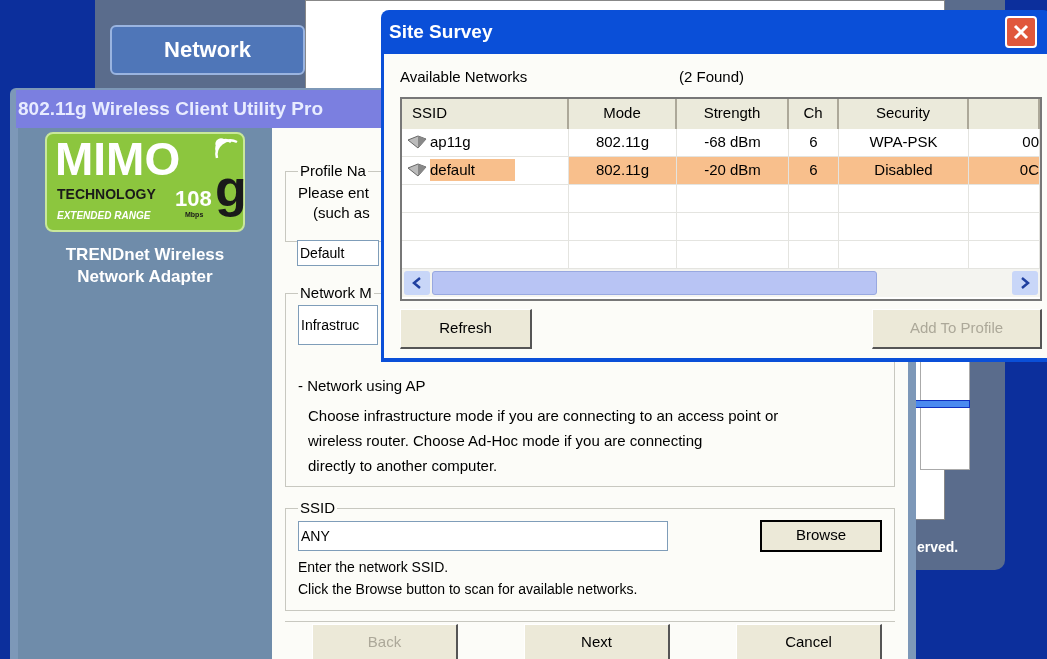 This screenshot has width=1047, height=659. I want to click on group-legend: SSID, so click(317, 508).